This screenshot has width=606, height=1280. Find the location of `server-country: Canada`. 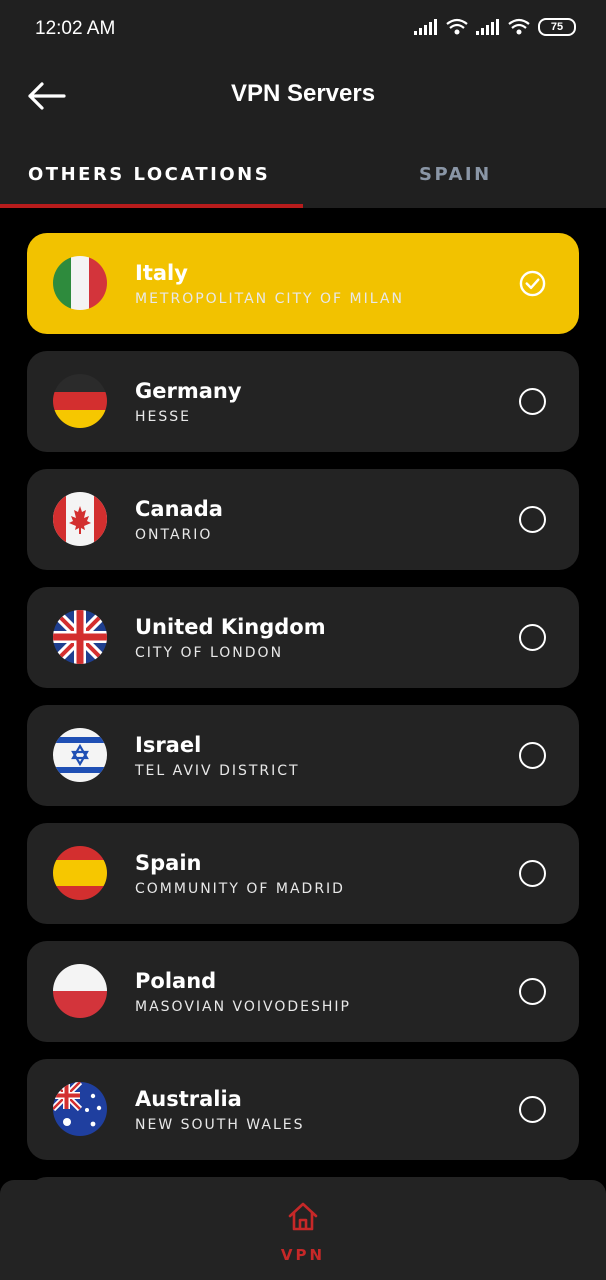

server-country: Canada is located at coordinates (179, 509).